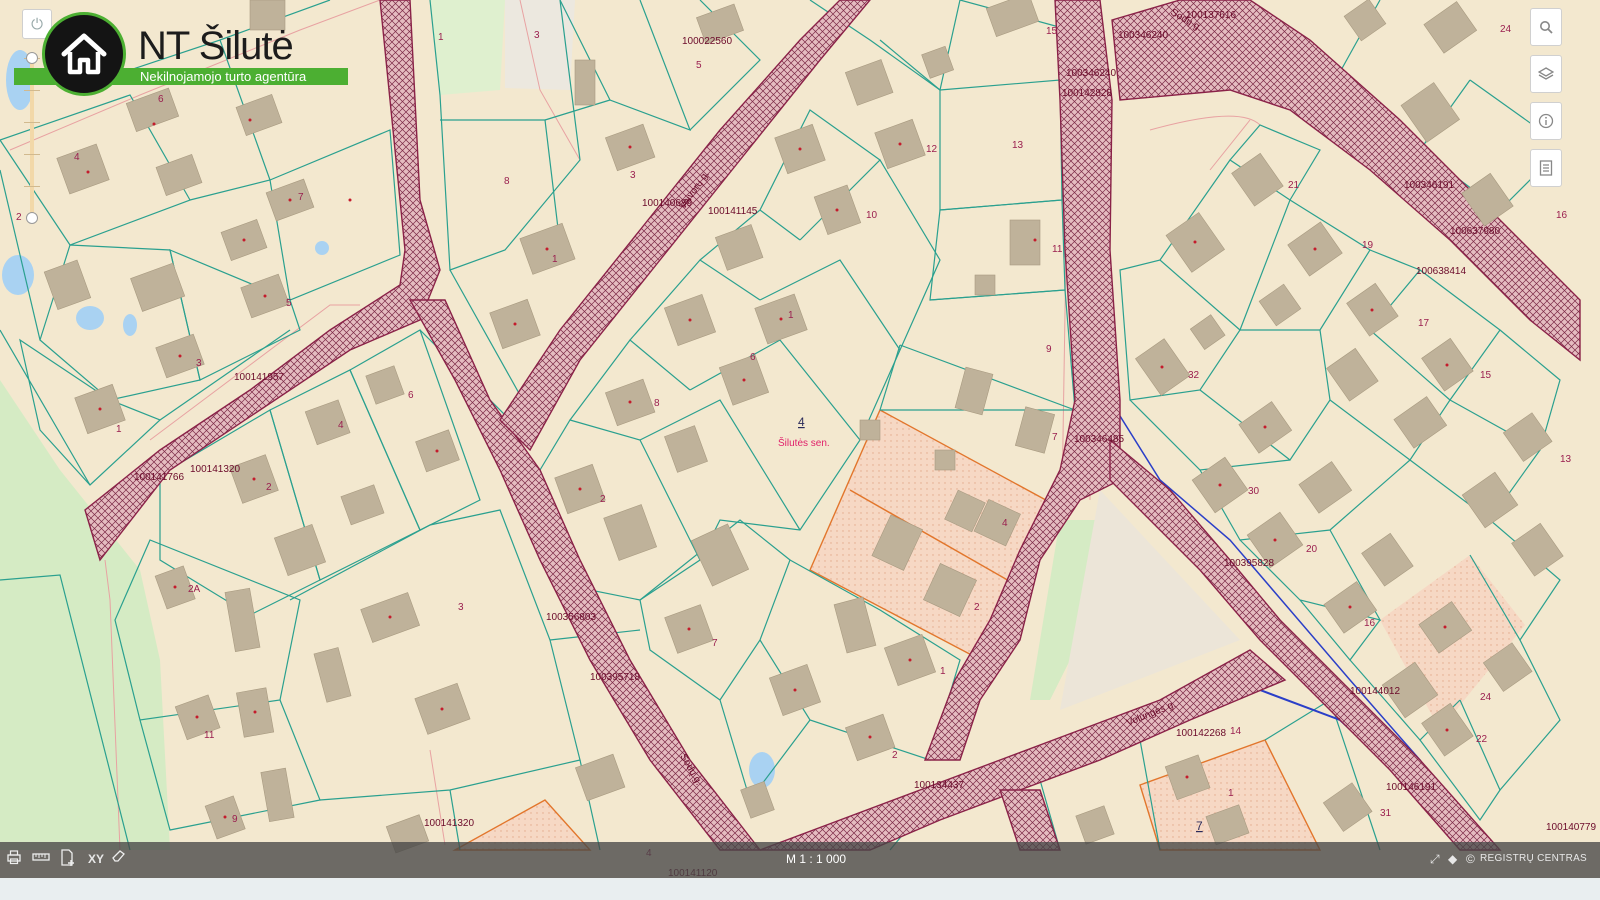 This screenshot has width=1600, height=900. Describe the element at coordinates (37, 24) in the screenshot. I see `power-icon: ⏻` at that location.